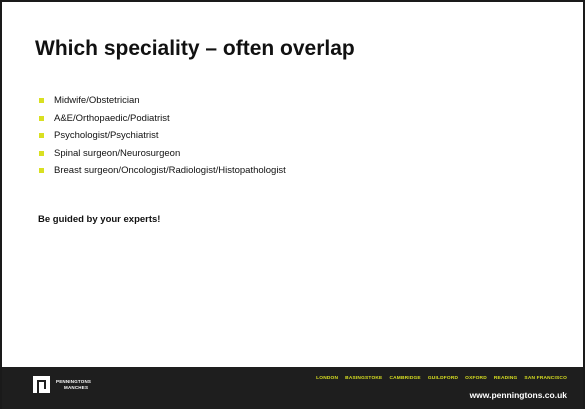  I want to click on office-oxford: OXFORD, so click(476, 378).